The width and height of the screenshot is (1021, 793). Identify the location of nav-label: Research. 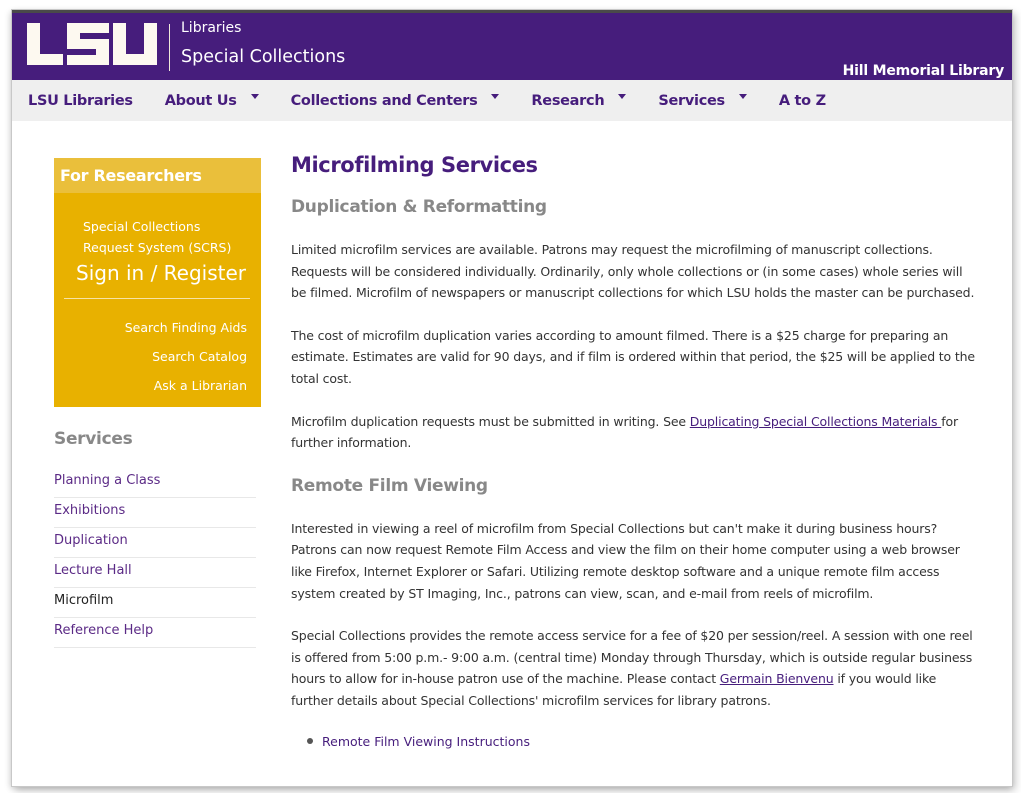
(568, 100).